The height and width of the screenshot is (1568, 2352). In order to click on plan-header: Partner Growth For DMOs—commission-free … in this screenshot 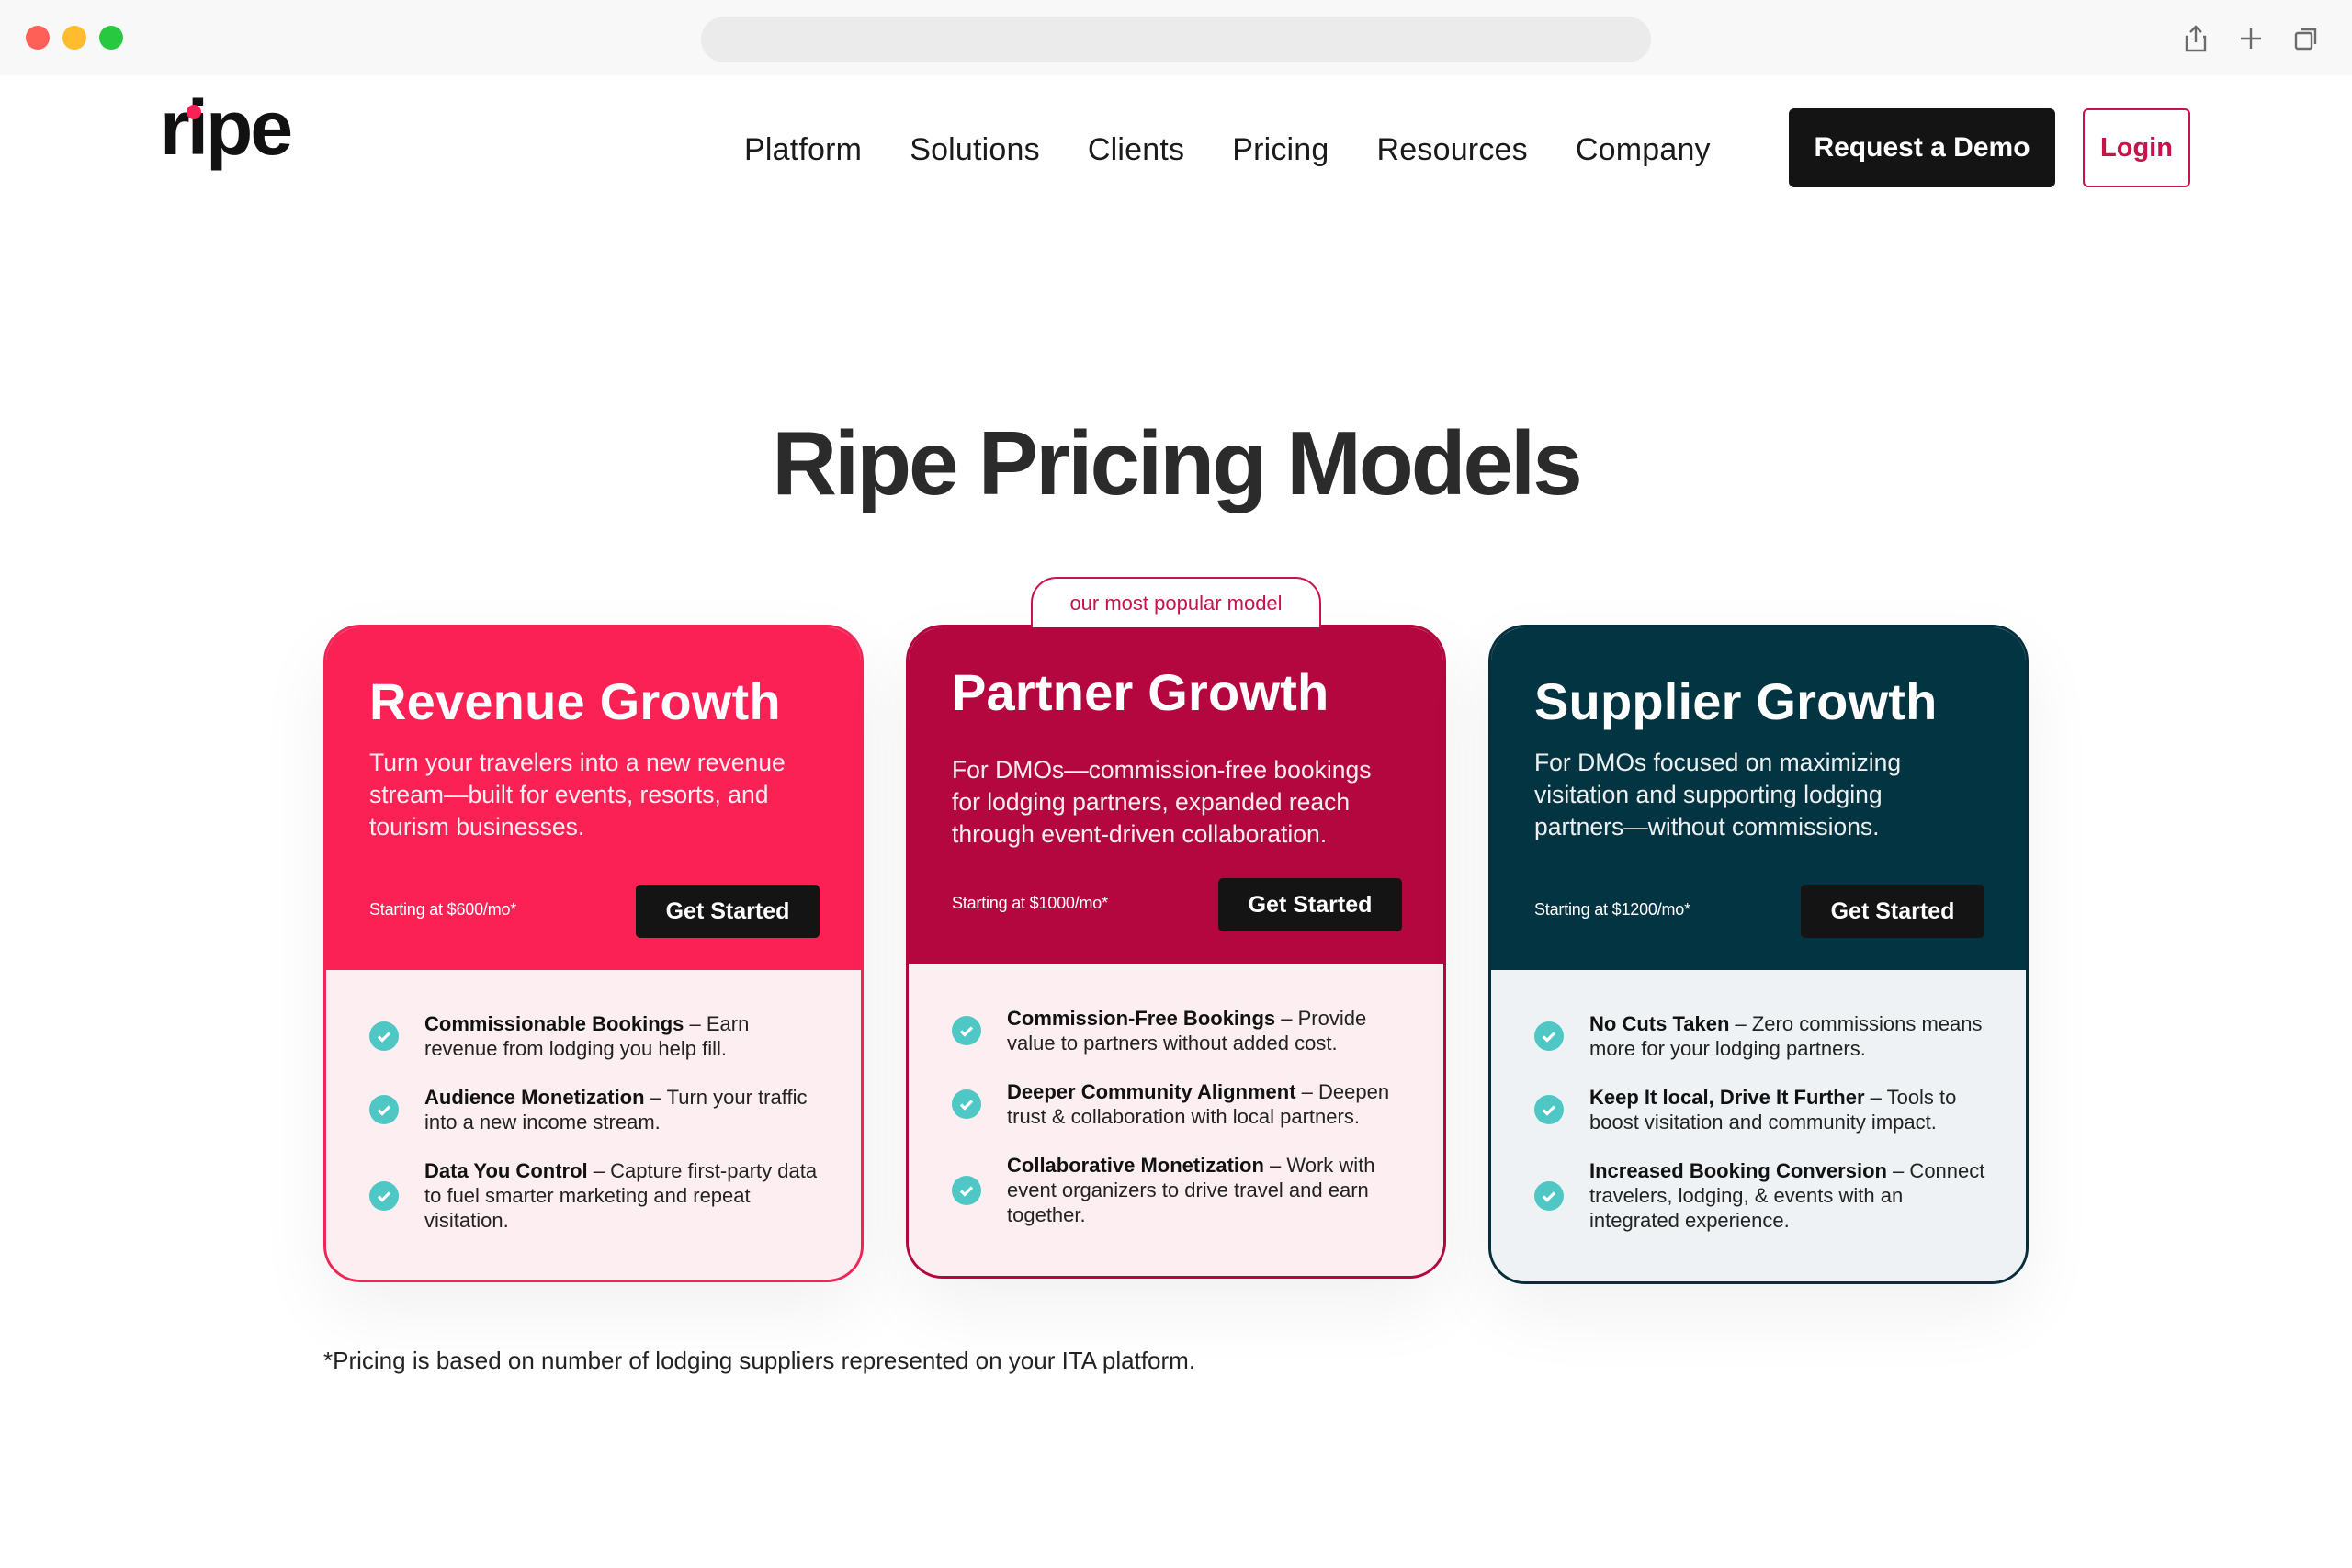, I will do `click(1176, 796)`.